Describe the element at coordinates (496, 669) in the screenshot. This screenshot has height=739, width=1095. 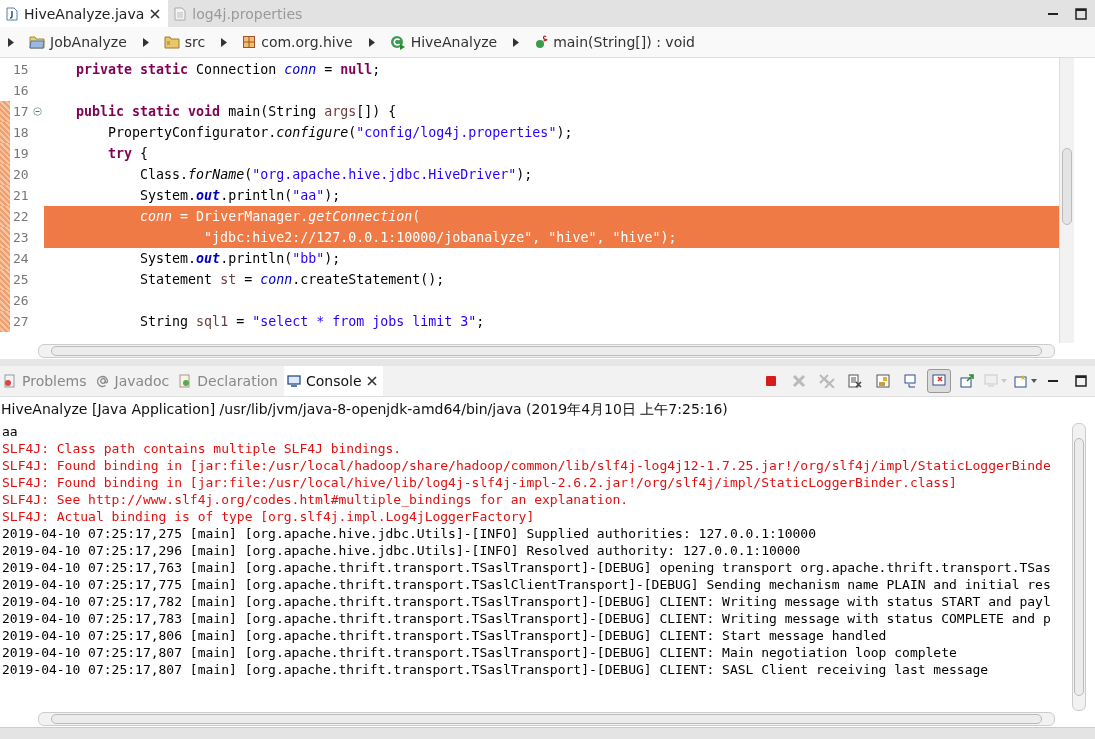
I see `console-line: 2019-04-10 07:25:17,807 [main] [org.apache.thrift.transport.TSaslTransport]-[DEBUG] CLIENT: SASL Client receiving last message` at that location.